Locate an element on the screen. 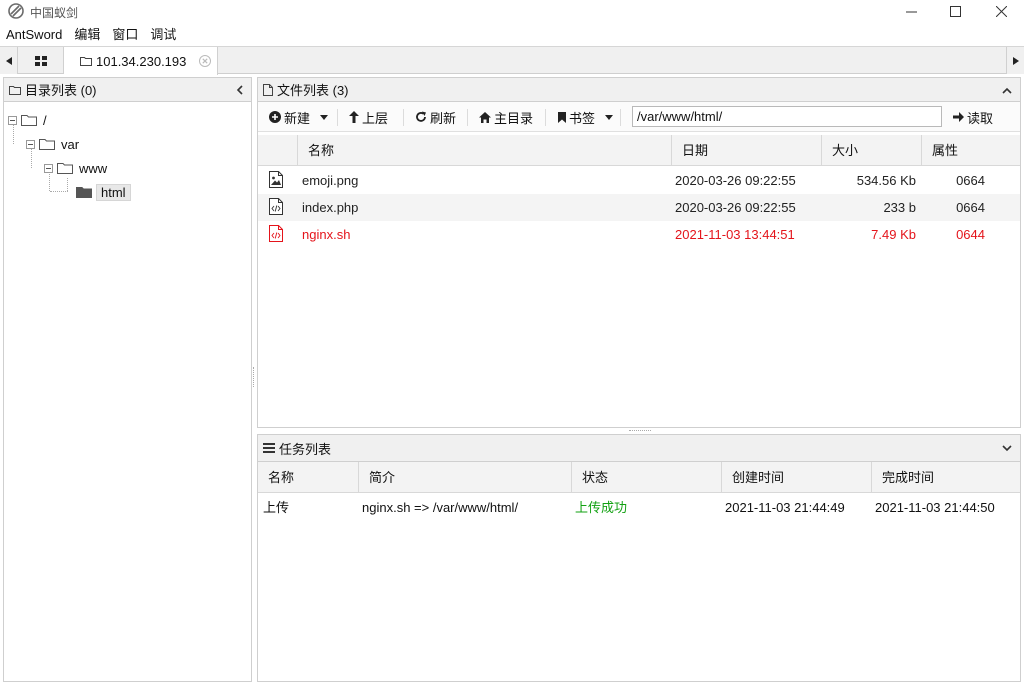 Image resolution: width=1024 pixels, height=685 pixels. task-panel-header: 任务列表 is located at coordinates (639, 448).